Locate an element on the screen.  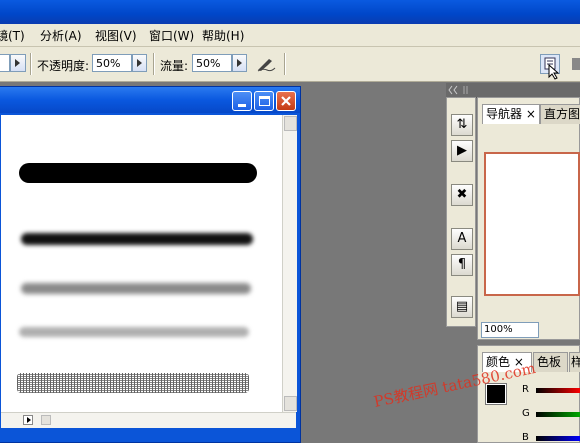
brush-stroke-light is located at coordinates (134, 332).